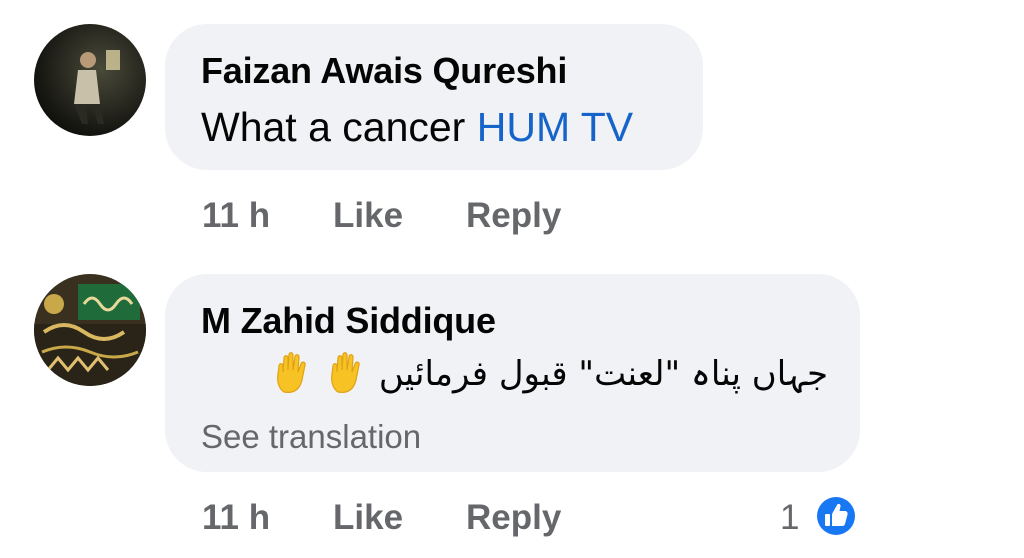 This screenshot has height=558, width=1024. What do you see at coordinates (384, 71) in the screenshot?
I see `comment-author: Faizan Awais Qureshi` at bounding box center [384, 71].